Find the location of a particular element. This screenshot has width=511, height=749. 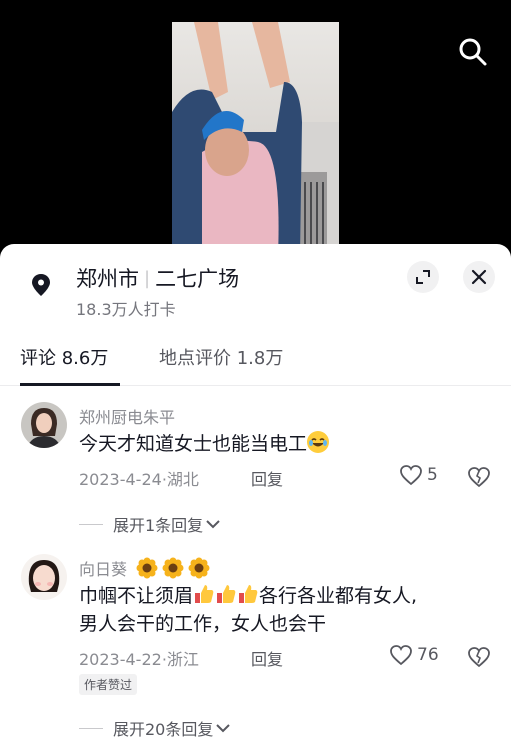

location-place: 二七广场 is located at coordinates (197, 279).